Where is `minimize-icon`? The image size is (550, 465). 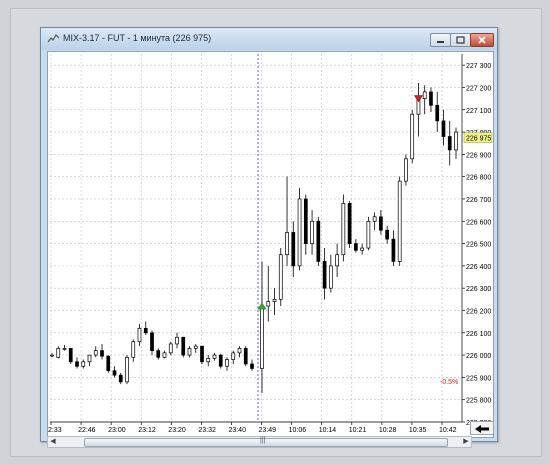
minimize-icon is located at coordinates (440, 42).